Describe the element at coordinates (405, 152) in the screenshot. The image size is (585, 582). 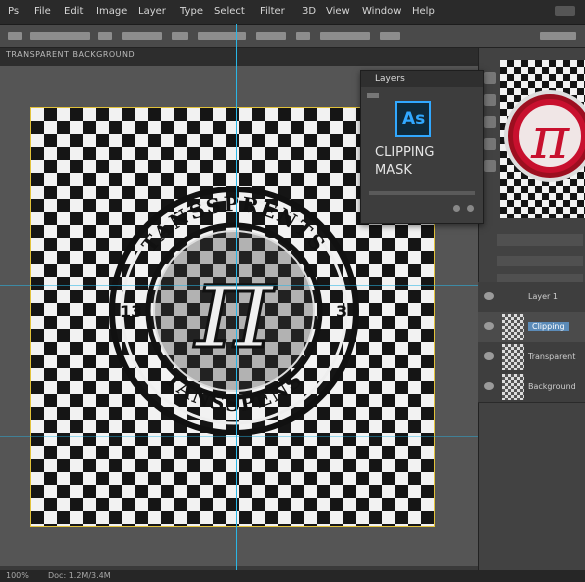
I see `clipping-mask-label-line1: CLIPPING` at that location.